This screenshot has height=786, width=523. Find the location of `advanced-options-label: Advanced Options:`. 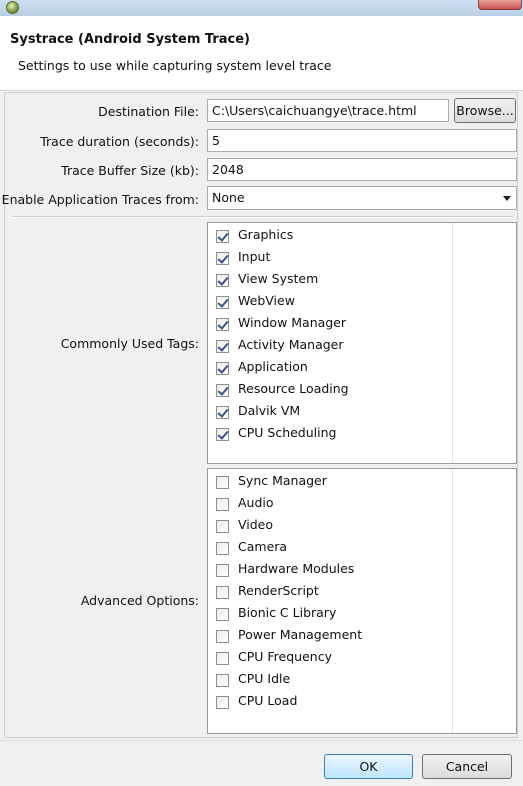

advanced-options-label: Advanced Options: is located at coordinates (139, 600).